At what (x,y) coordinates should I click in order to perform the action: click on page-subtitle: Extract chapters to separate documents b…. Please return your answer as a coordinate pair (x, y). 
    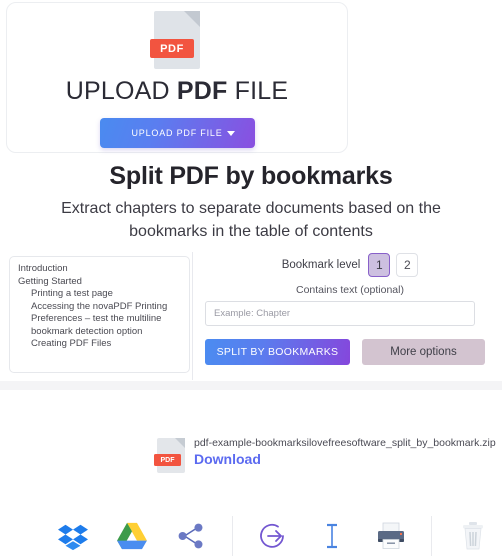
    Looking at the image, I should click on (251, 220).